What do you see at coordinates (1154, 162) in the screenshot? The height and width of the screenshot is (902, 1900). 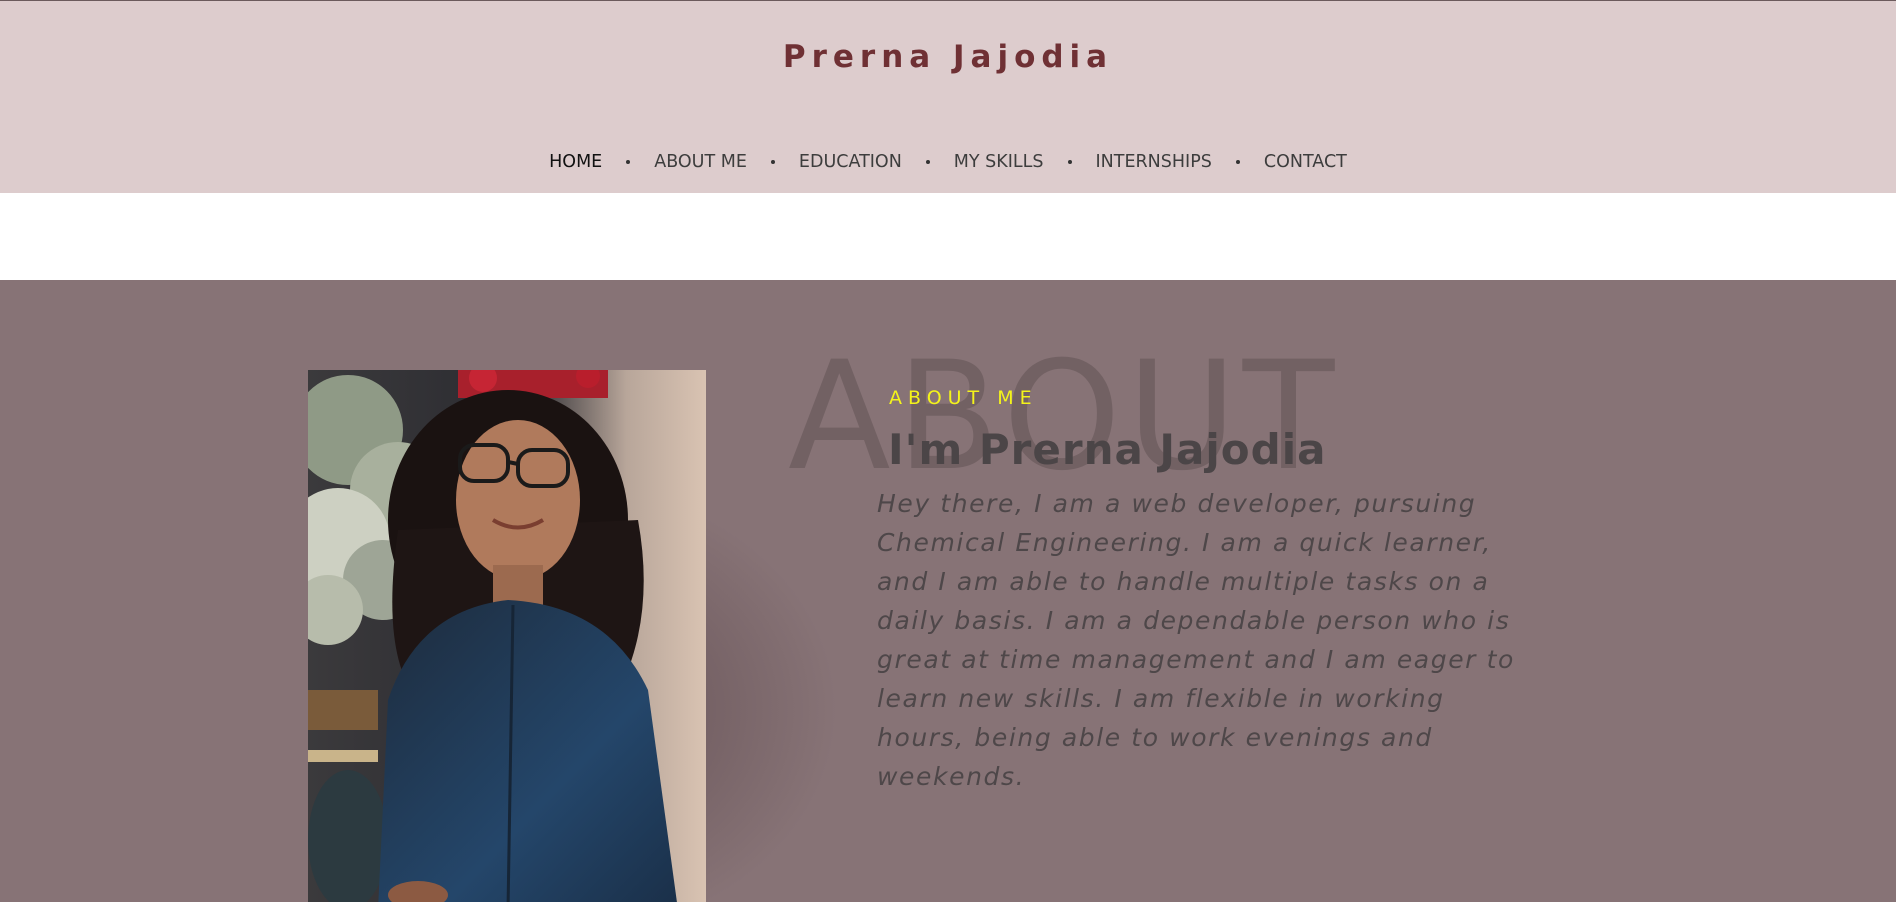 I see `nav-item-internships: INTERNSHIPS` at bounding box center [1154, 162].